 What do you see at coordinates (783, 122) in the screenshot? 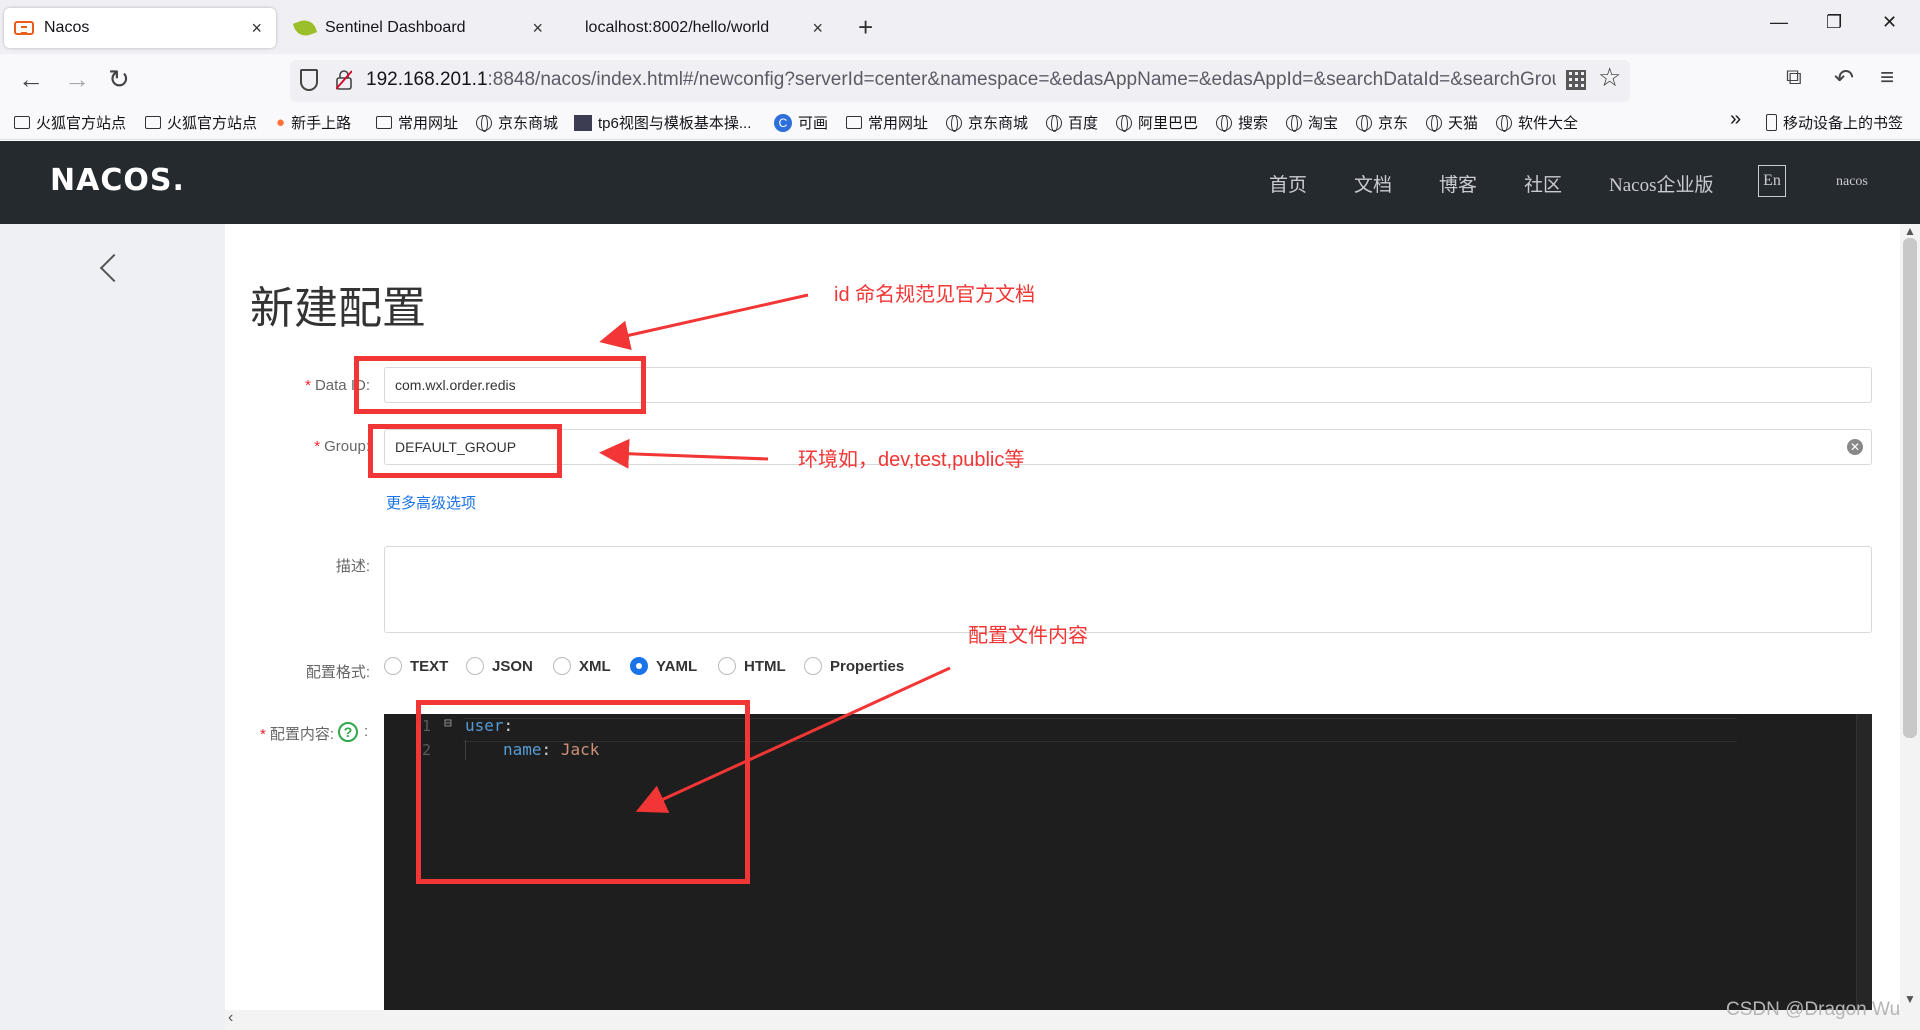
I see `canva-icon: C` at bounding box center [783, 122].